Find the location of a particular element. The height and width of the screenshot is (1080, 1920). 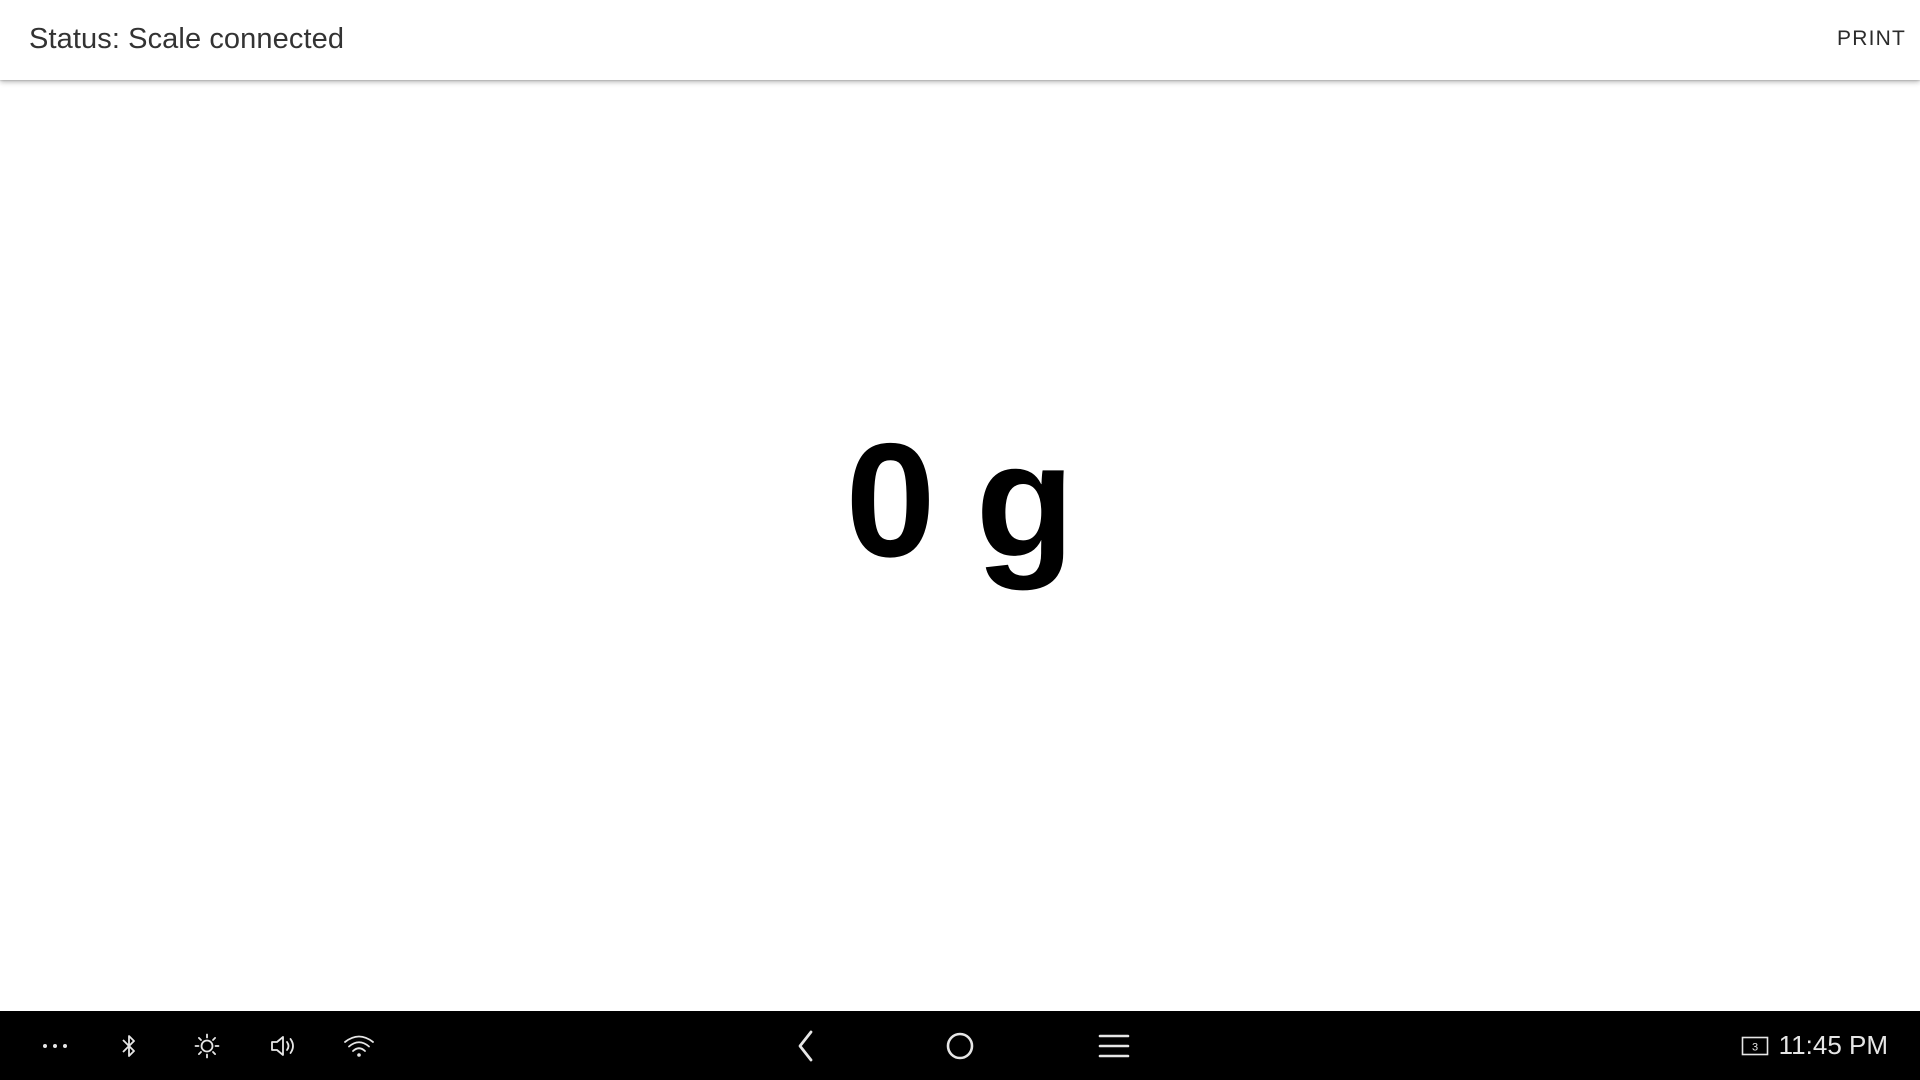

clock: 11:45 PM is located at coordinates (1833, 1045).